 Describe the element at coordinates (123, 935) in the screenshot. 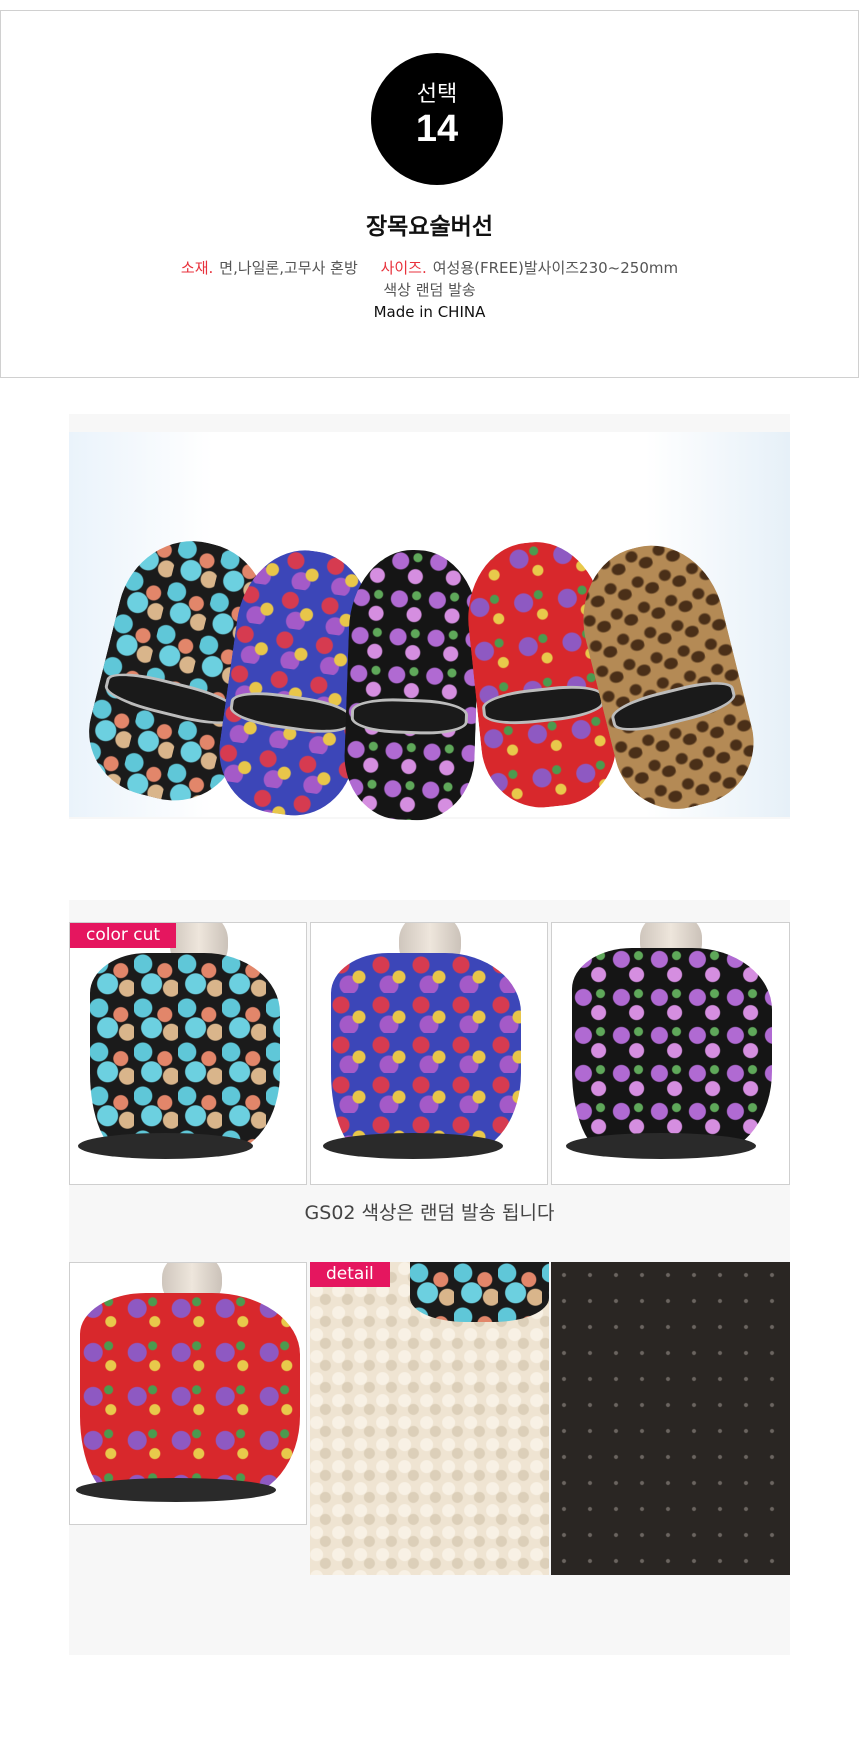

I see `color-cut-tag: color cut` at that location.